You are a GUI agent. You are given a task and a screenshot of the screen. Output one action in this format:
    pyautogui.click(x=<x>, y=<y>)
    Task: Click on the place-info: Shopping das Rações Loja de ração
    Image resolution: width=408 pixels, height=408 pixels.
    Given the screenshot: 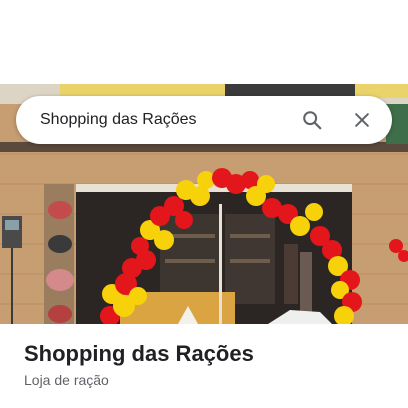 What is the action you would take?
    pyautogui.click(x=208, y=365)
    